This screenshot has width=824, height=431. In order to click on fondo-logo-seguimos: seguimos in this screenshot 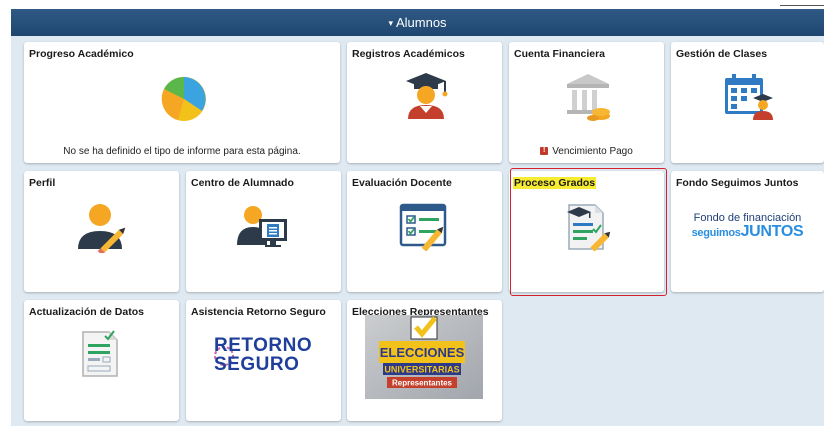, I will do `click(716, 233)`.